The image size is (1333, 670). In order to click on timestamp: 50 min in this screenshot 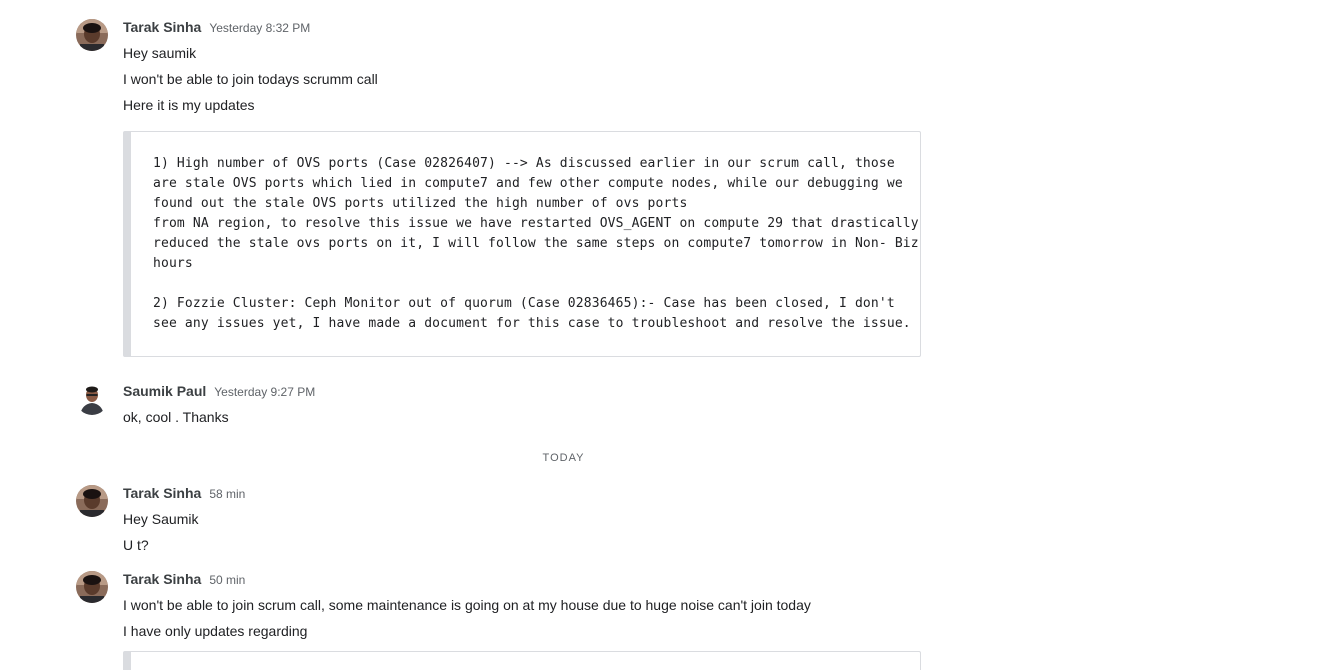, I will do `click(227, 580)`.